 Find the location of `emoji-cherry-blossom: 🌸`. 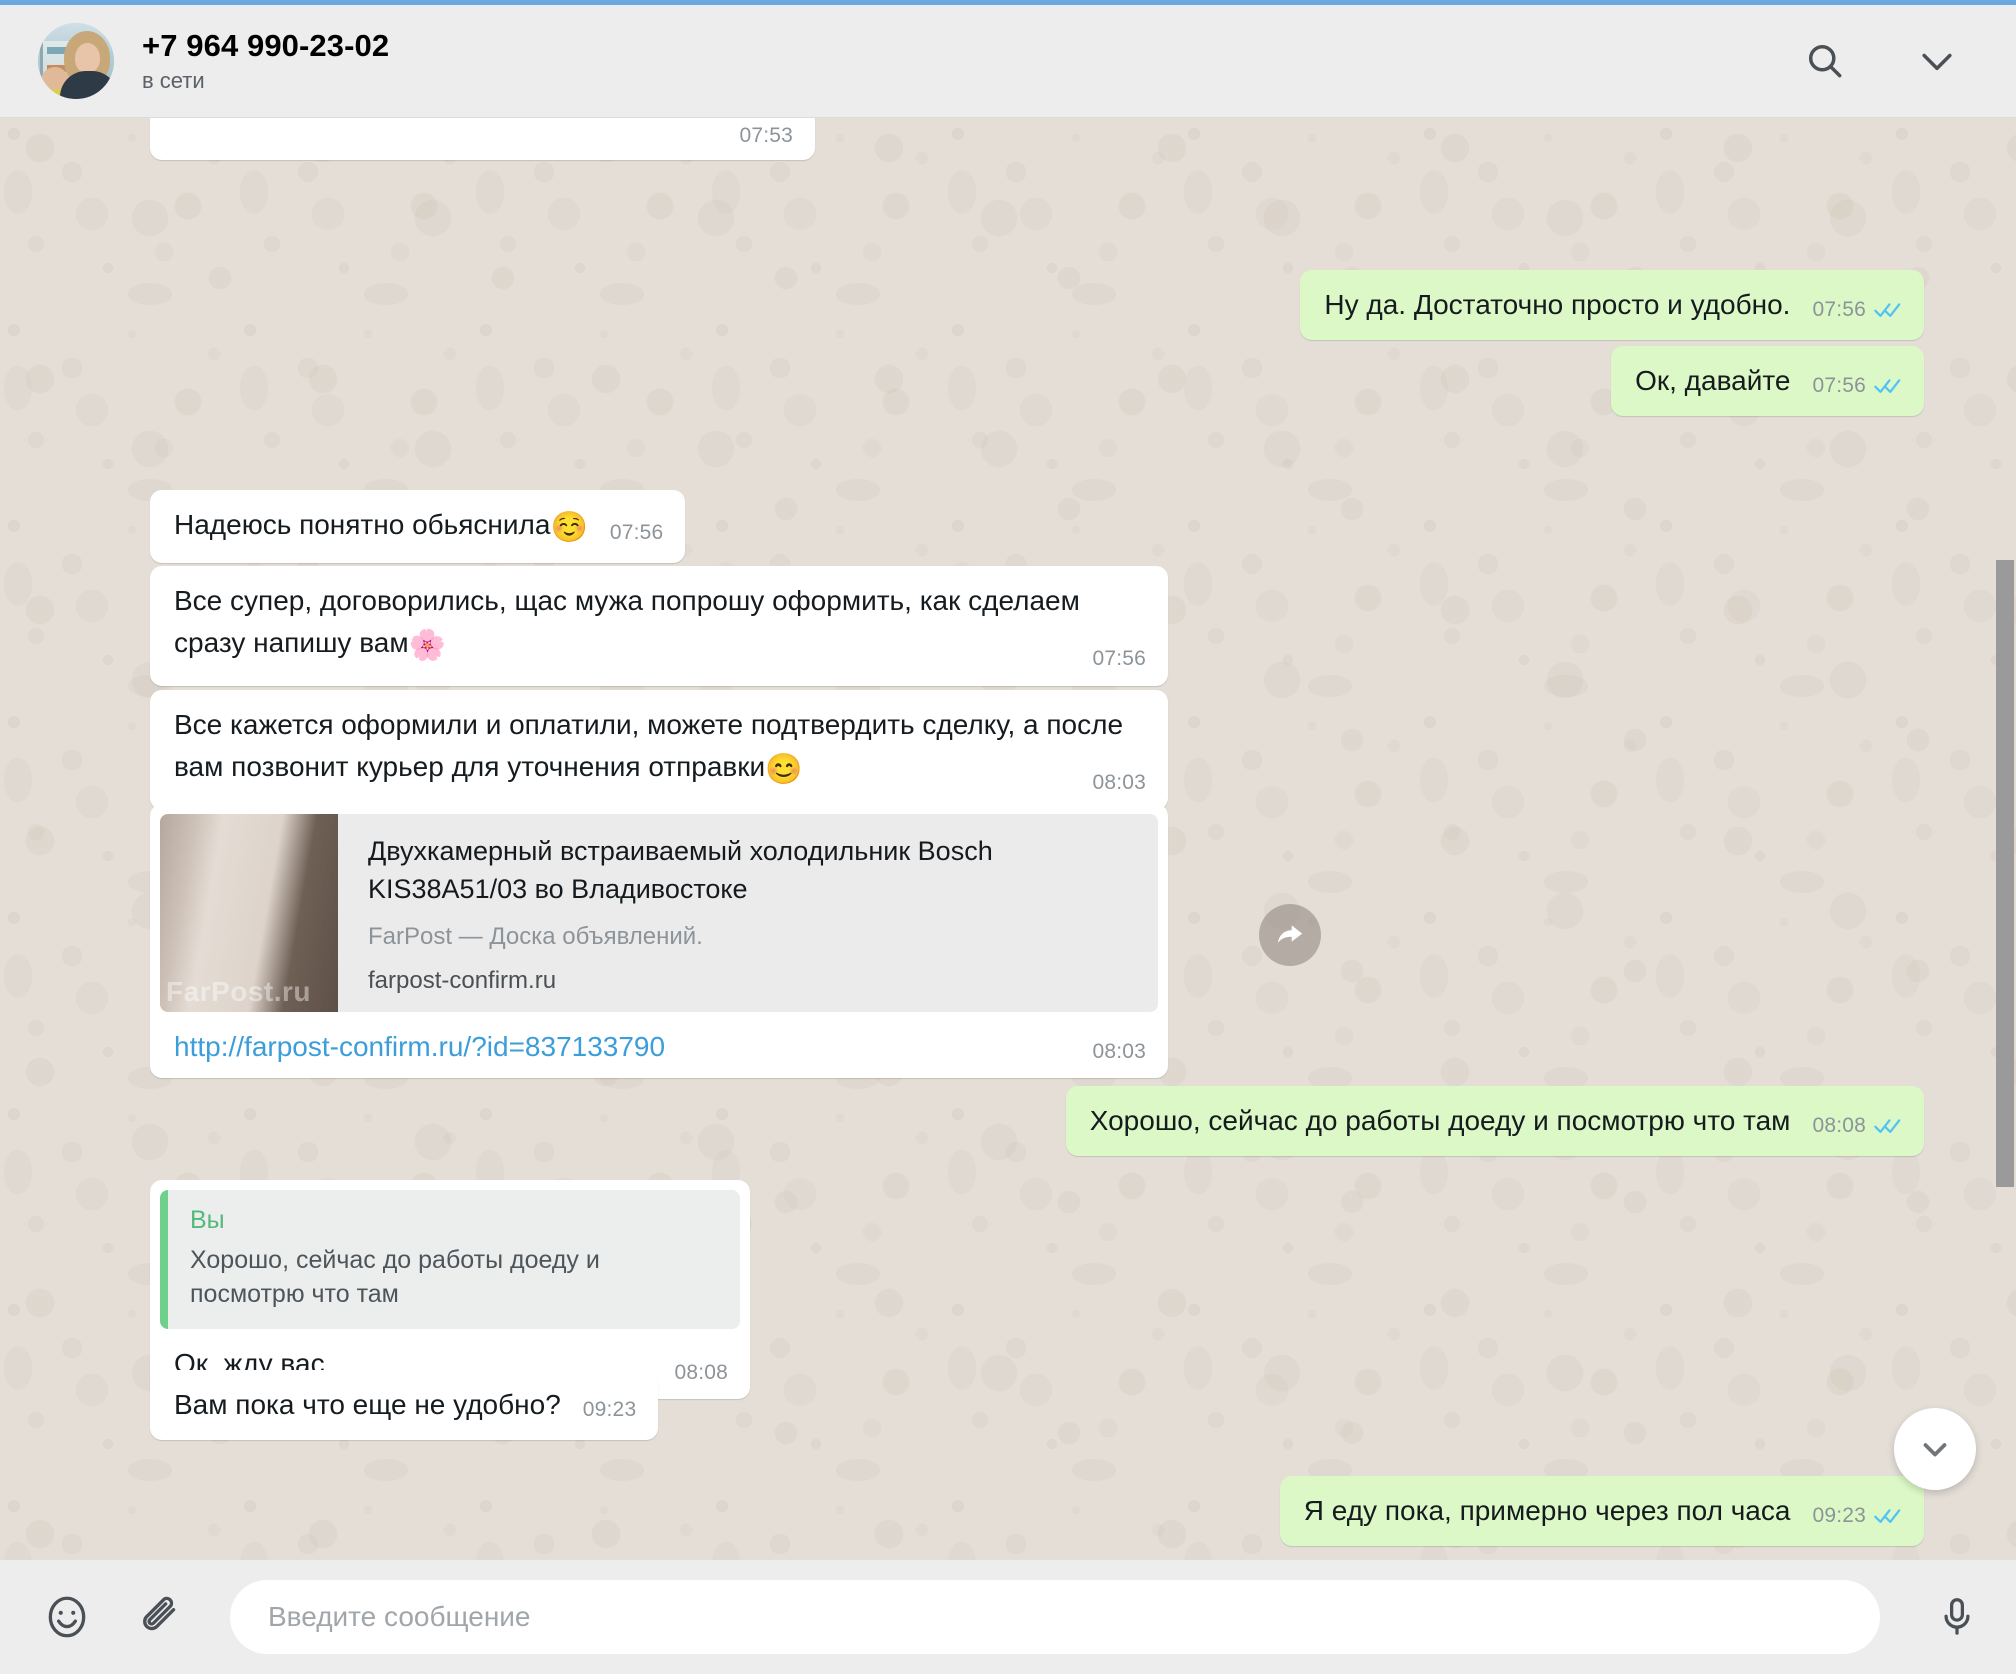

emoji-cherry-blossom: 🌸 is located at coordinates (427, 645).